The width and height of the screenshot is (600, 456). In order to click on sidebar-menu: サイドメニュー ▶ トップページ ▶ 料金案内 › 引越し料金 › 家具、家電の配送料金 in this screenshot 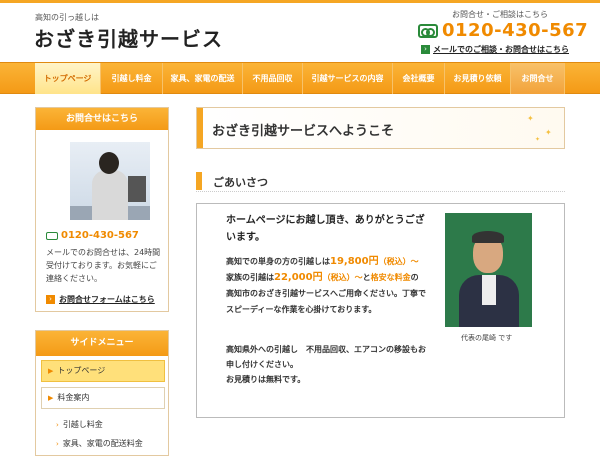, I will do `click(102, 393)`.